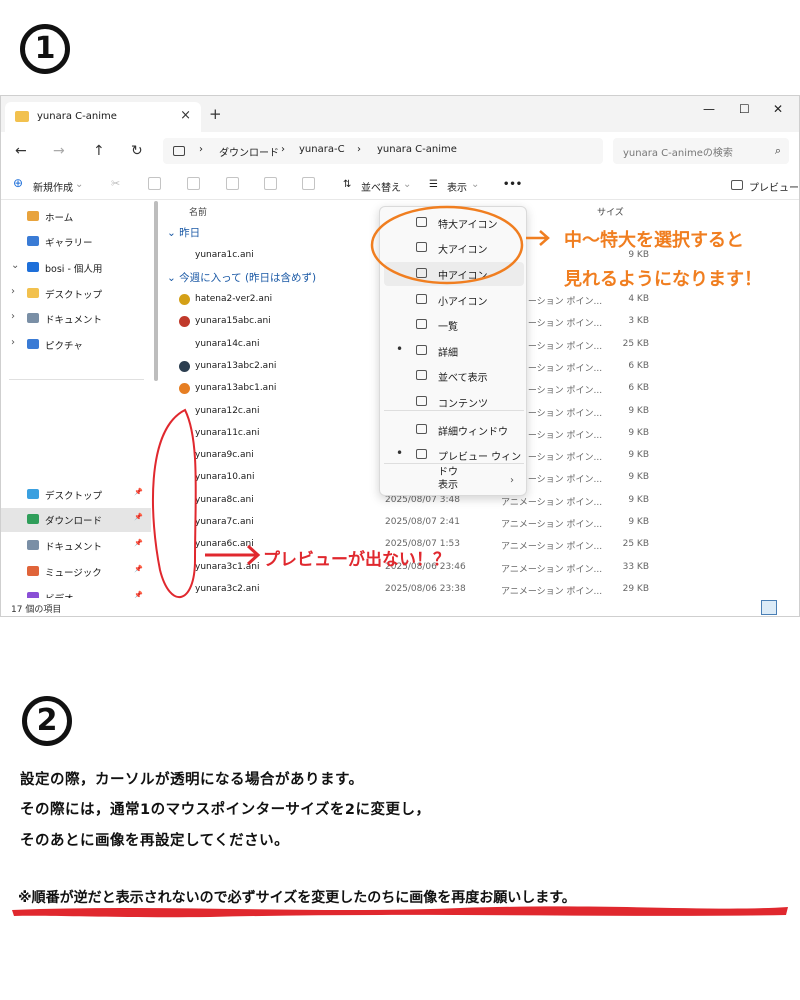  What do you see at coordinates (654, 240) in the screenshot?
I see `orange-annotation-line1: 中～特大を選択すると` at bounding box center [654, 240].